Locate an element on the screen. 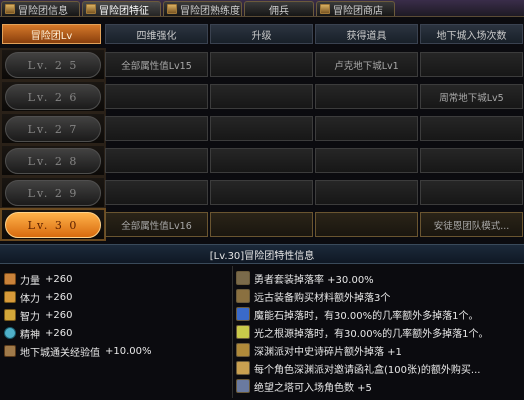  stat-spirit: 精神 +260 is located at coordinates (38, 333).